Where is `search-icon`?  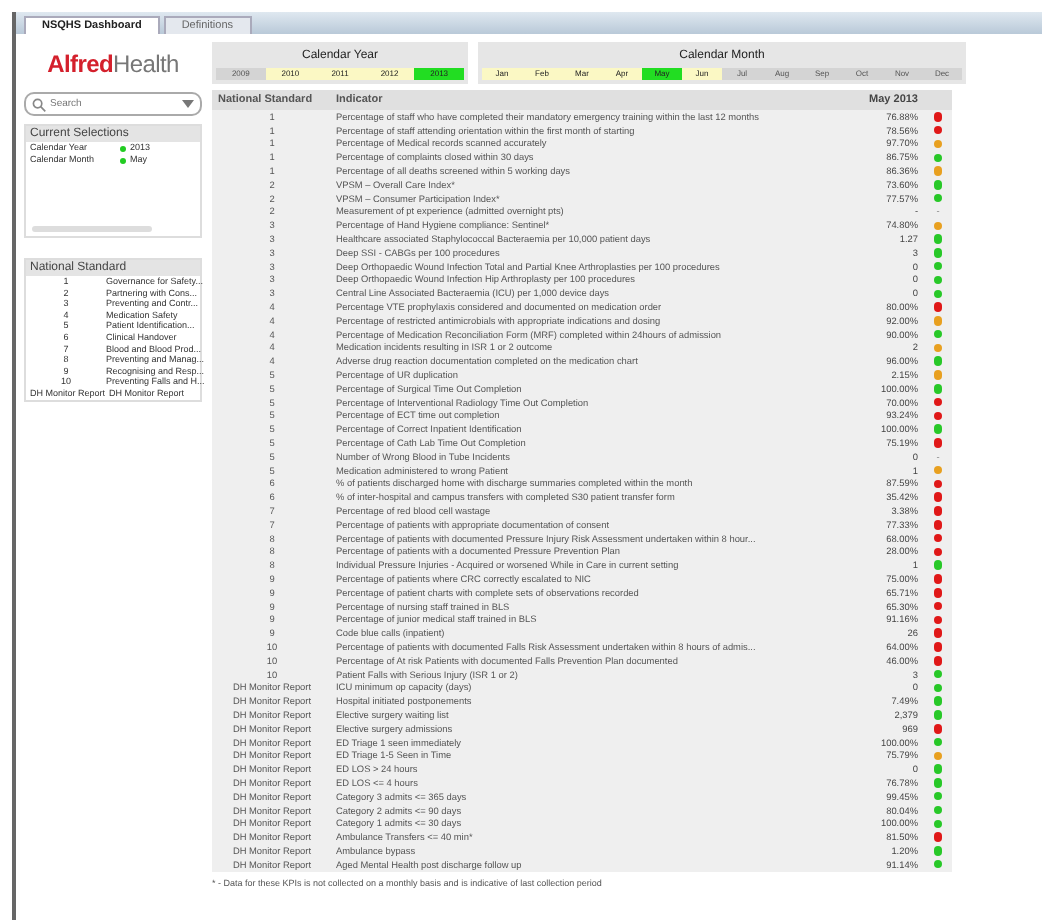
search-icon is located at coordinates (39, 104).